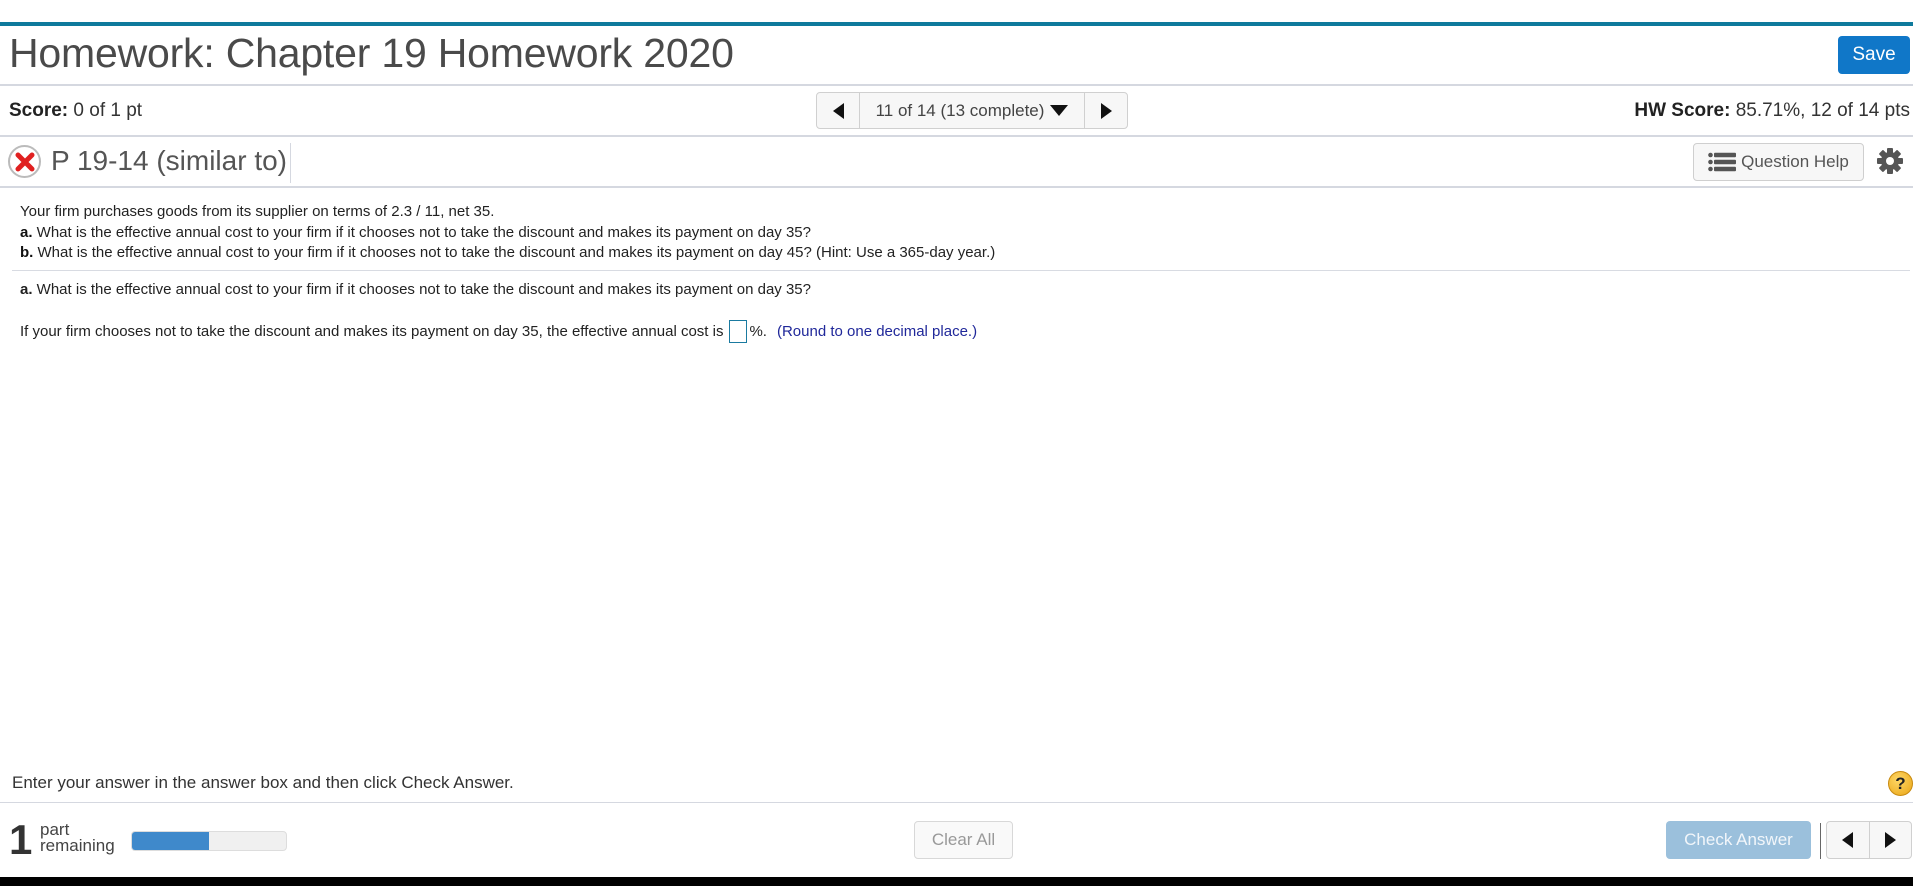 This screenshot has height=886, width=1913. I want to click on rounding-hint: (Round to one decimal place.), so click(877, 331).